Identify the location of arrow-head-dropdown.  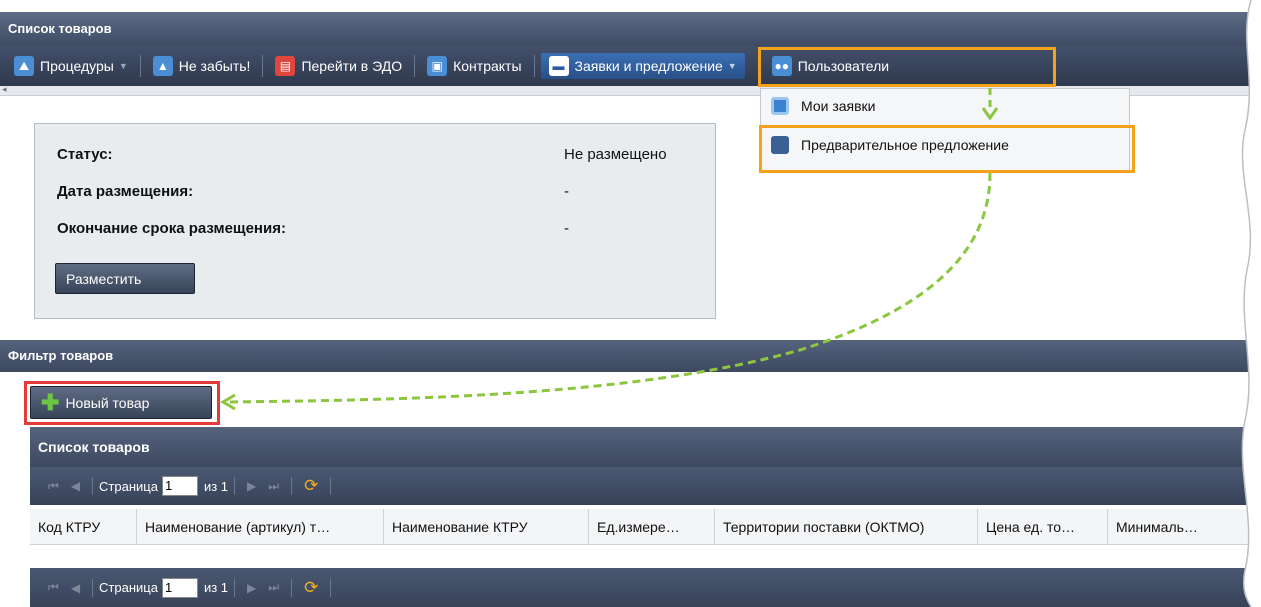
(990, 114).